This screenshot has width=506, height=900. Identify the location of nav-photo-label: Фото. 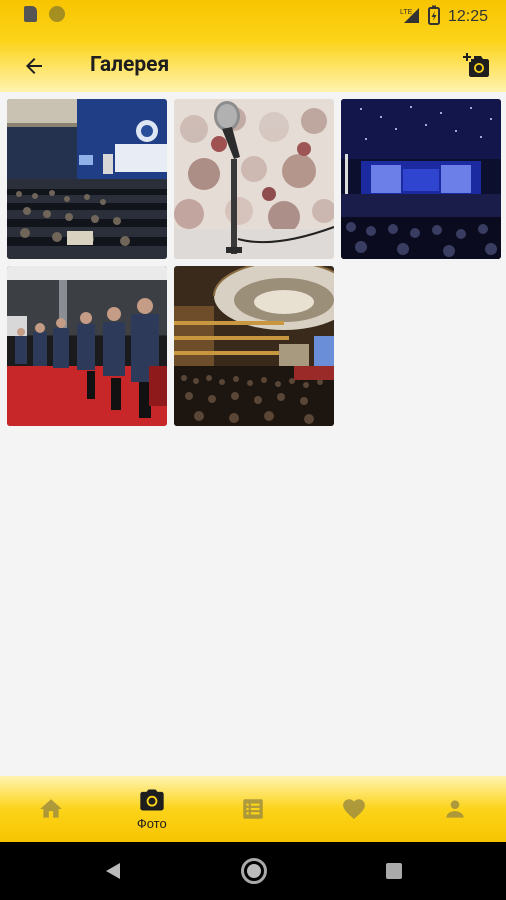
(151, 823).